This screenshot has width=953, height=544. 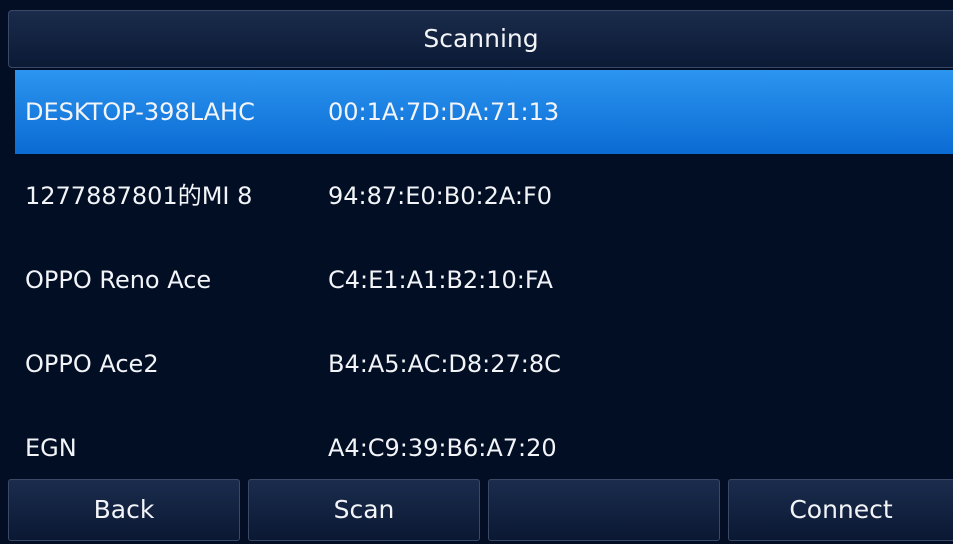 What do you see at coordinates (440, 280) in the screenshot?
I see `device-mac: C4:E1:A1:B2:10:FA` at bounding box center [440, 280].